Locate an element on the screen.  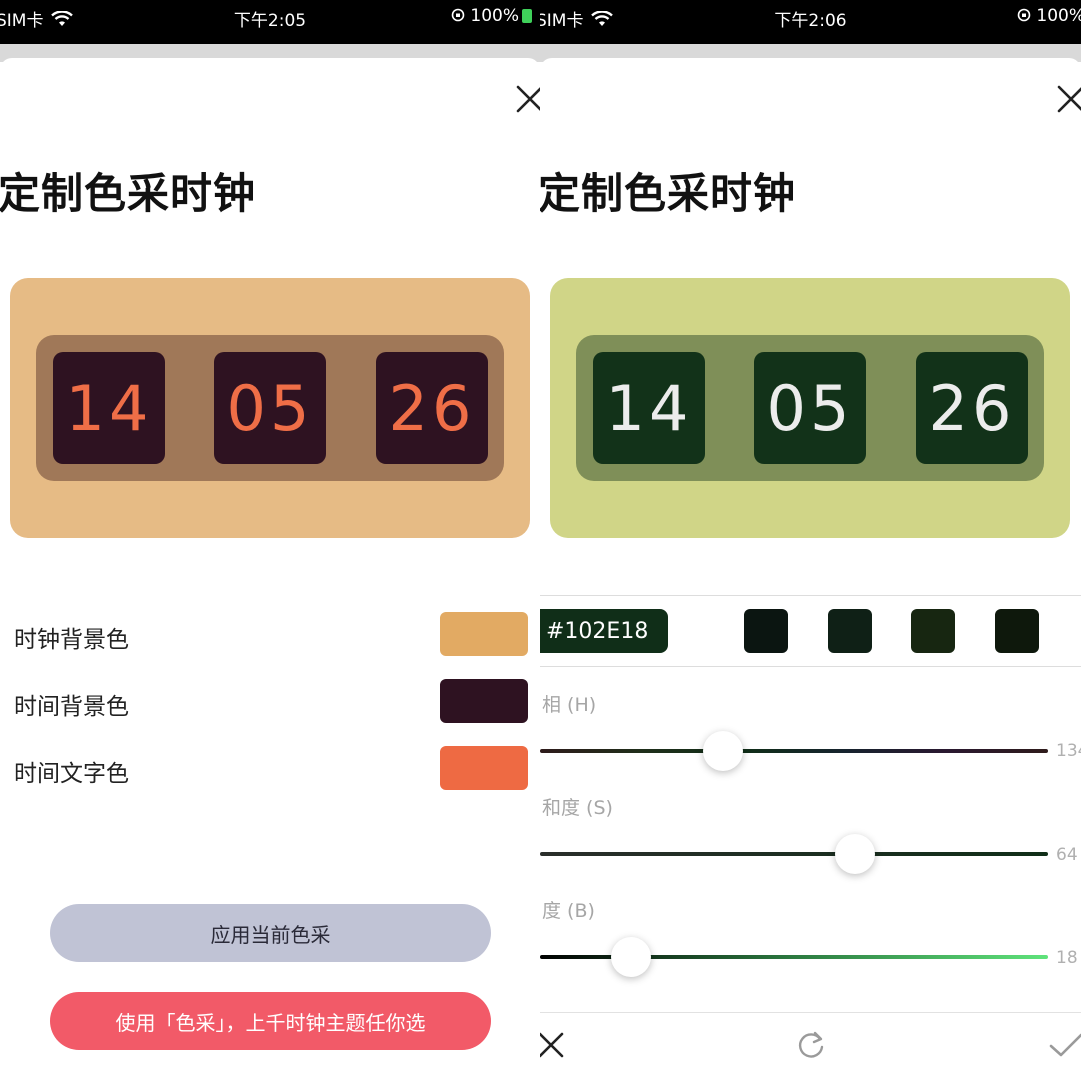
setting-label: 时间背景色 is located at coordinates (71, 707).